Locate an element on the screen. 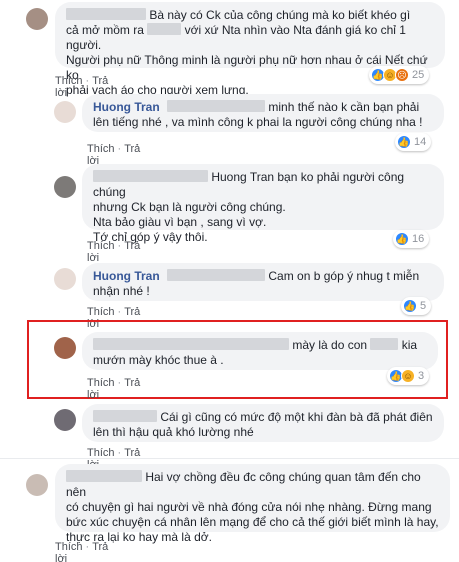  divider is located at coordinates (229, 458).